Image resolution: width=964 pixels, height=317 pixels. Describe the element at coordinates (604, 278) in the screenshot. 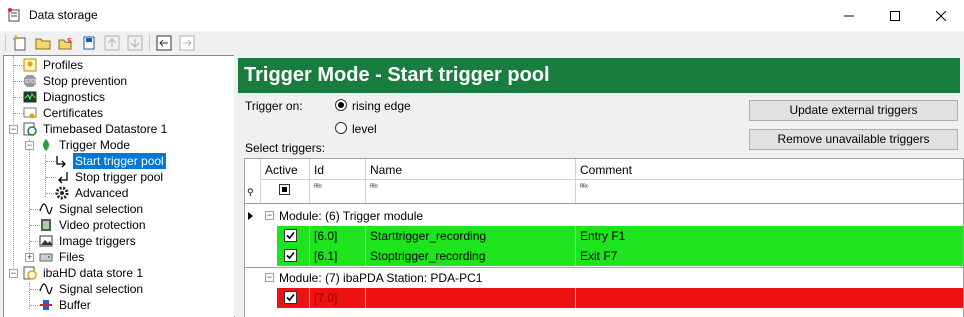

I see `group-row: − Module: (7) ibaPDA Station: PDA-PC1` at that location.